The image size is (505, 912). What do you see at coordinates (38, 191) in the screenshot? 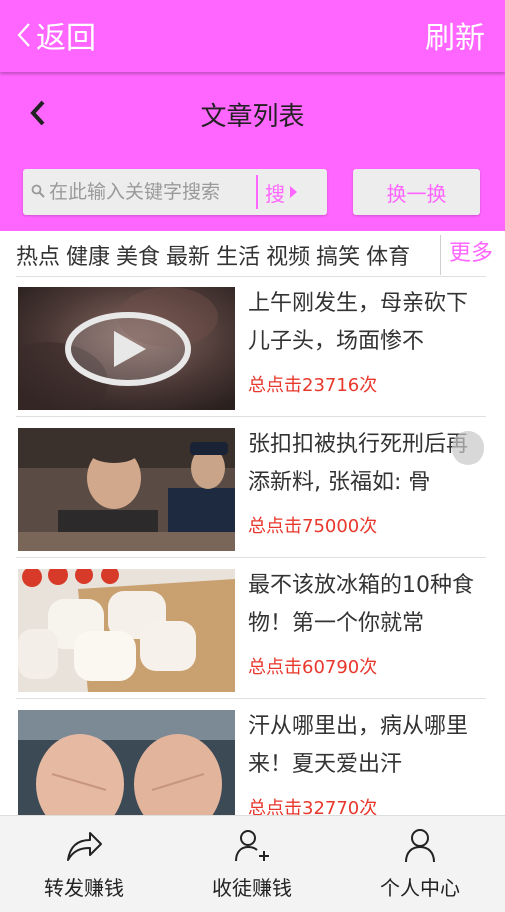
I see `search-icon` at bounding box center [38, 191].